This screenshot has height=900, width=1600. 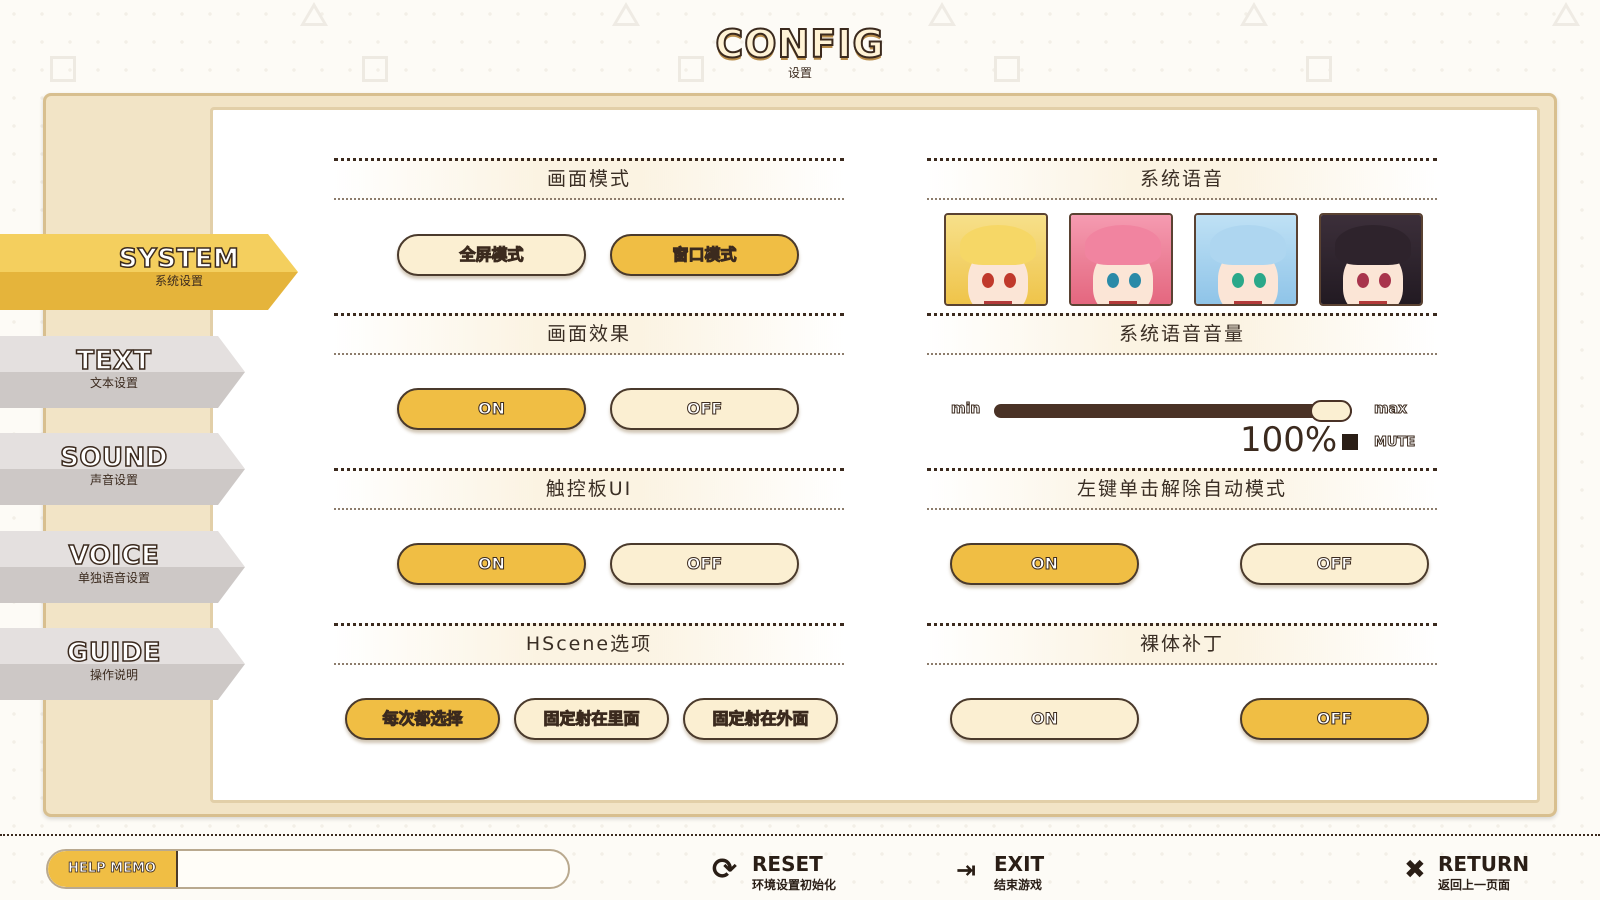 What do you see at coordinates (800, 835) in the screenshot?
I see `bottom-divider` at bounding box center [800, 835].